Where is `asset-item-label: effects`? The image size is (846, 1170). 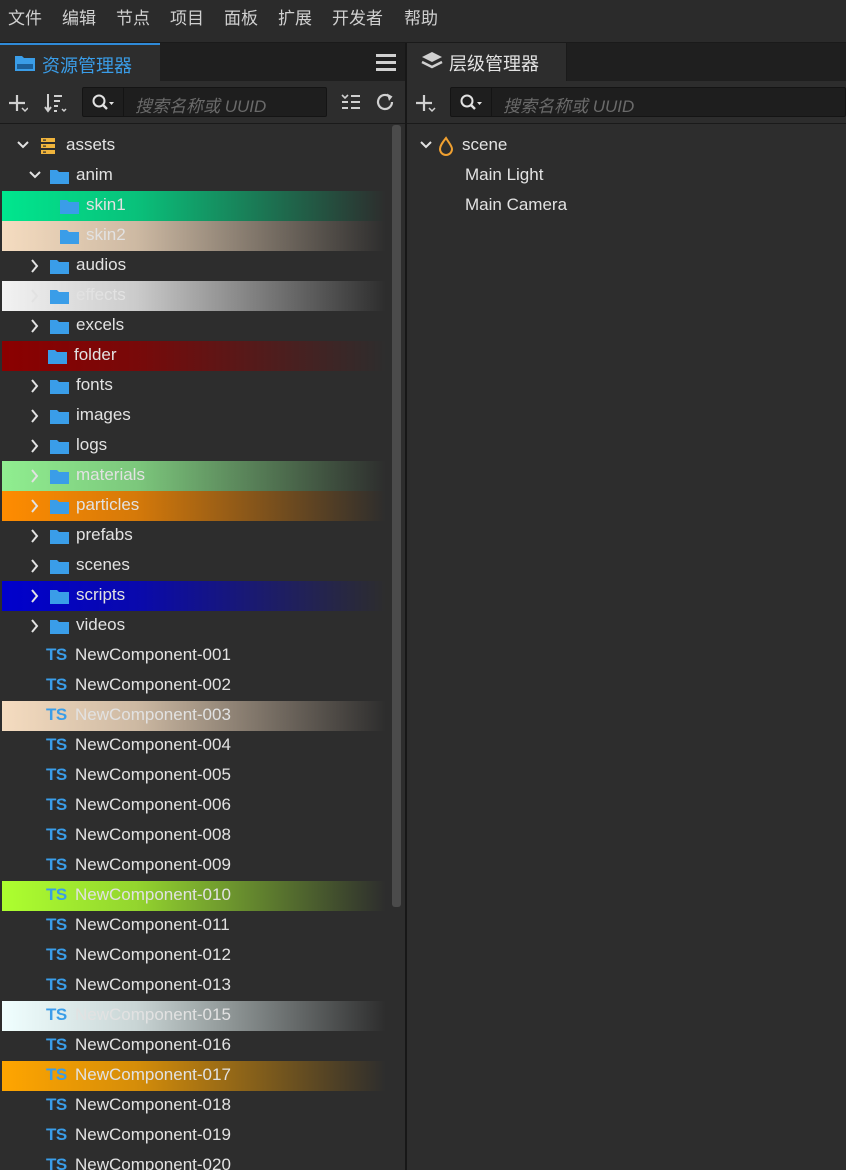
asset-item-label: effects is located at coordinates (101, 294).